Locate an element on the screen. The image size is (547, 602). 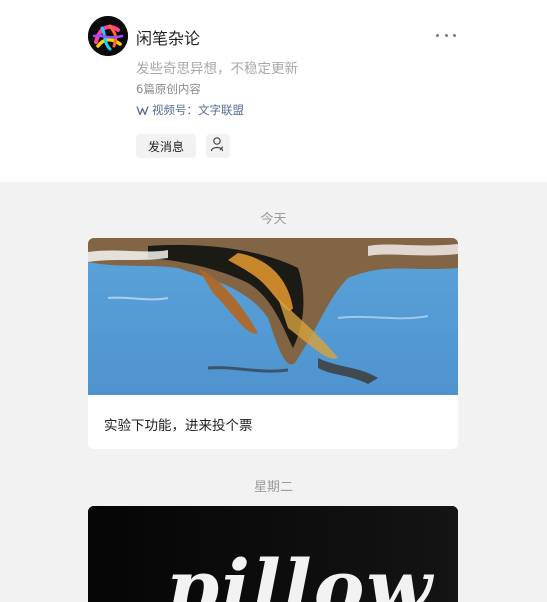
send-message-button: 发消息 is located at coordinates (166, 146).